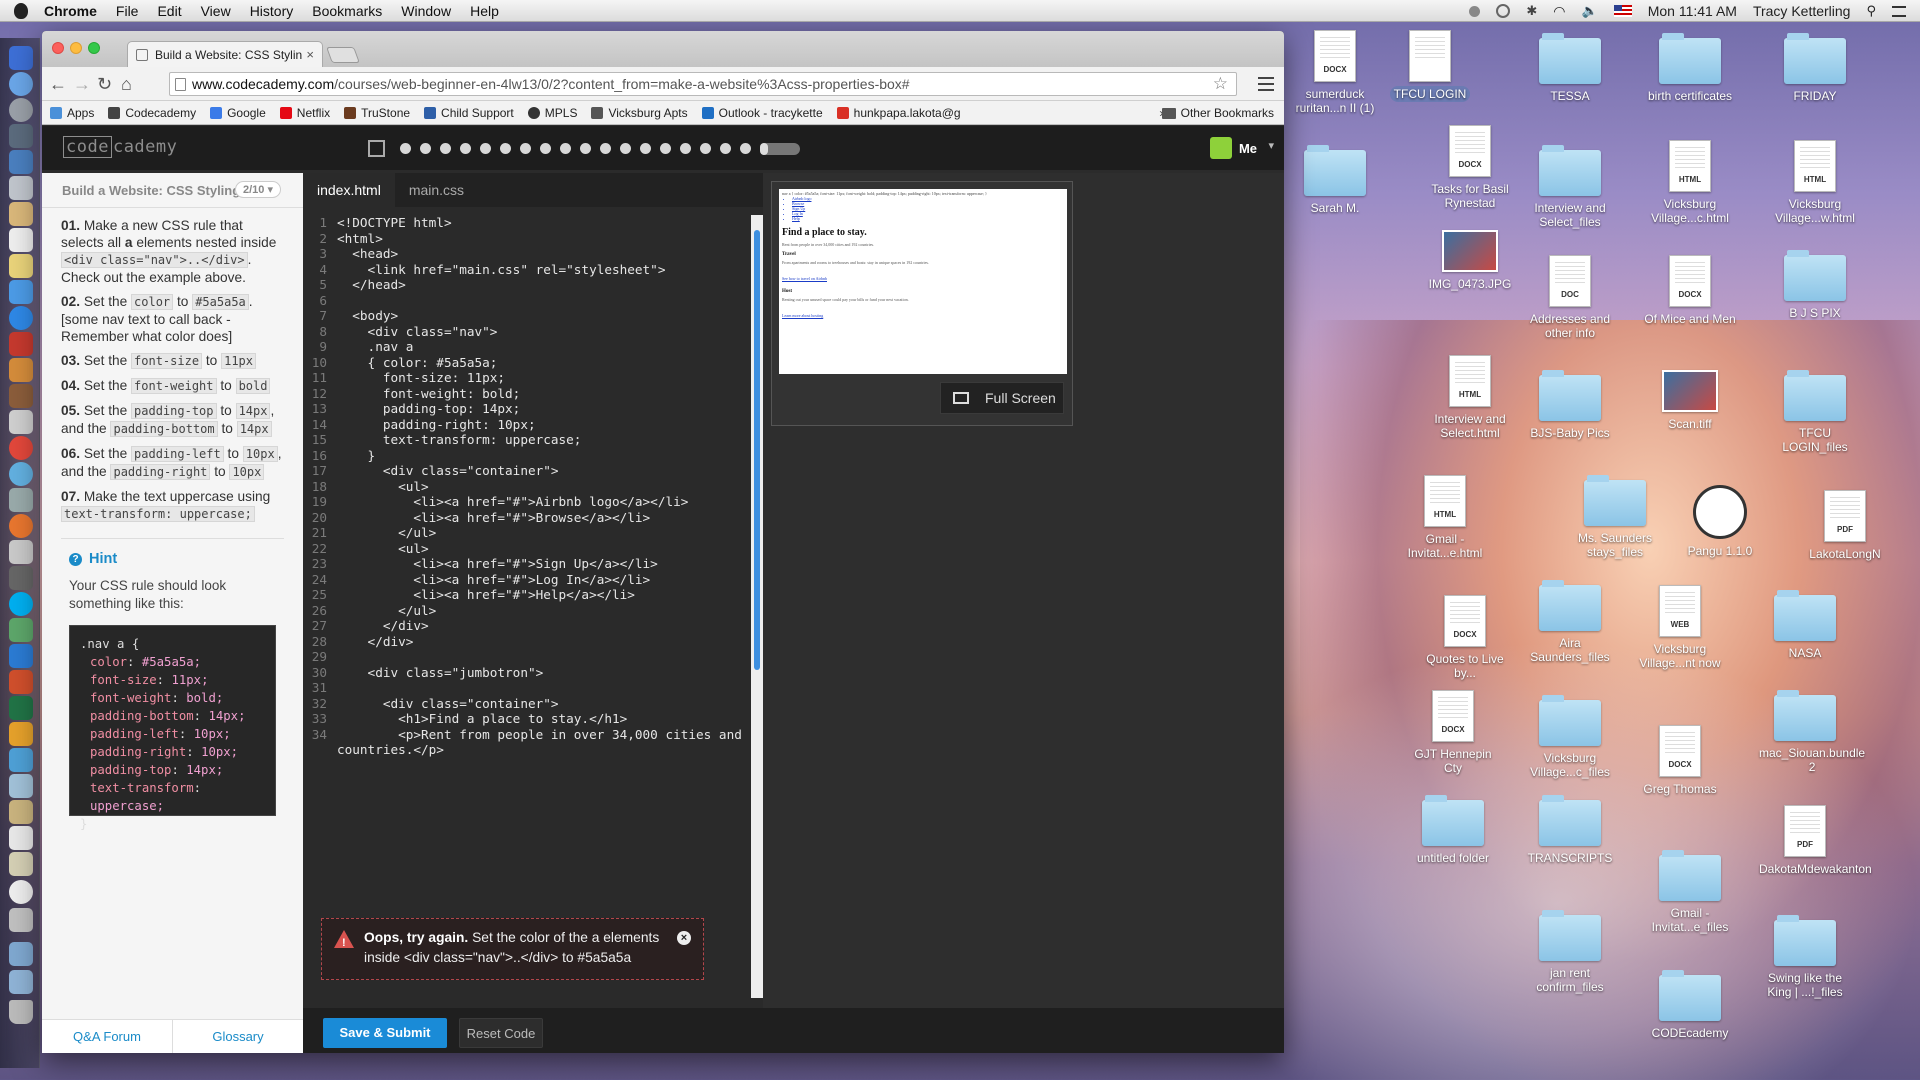  What do you see at coordinates (1453, 830) in the screenshot?
I see `desktop-item: untitled folder` at bounding box center [1453, 830].